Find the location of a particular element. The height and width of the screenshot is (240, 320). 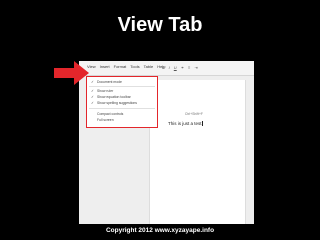

italic-icon: I is located at coordinates (169, 67).